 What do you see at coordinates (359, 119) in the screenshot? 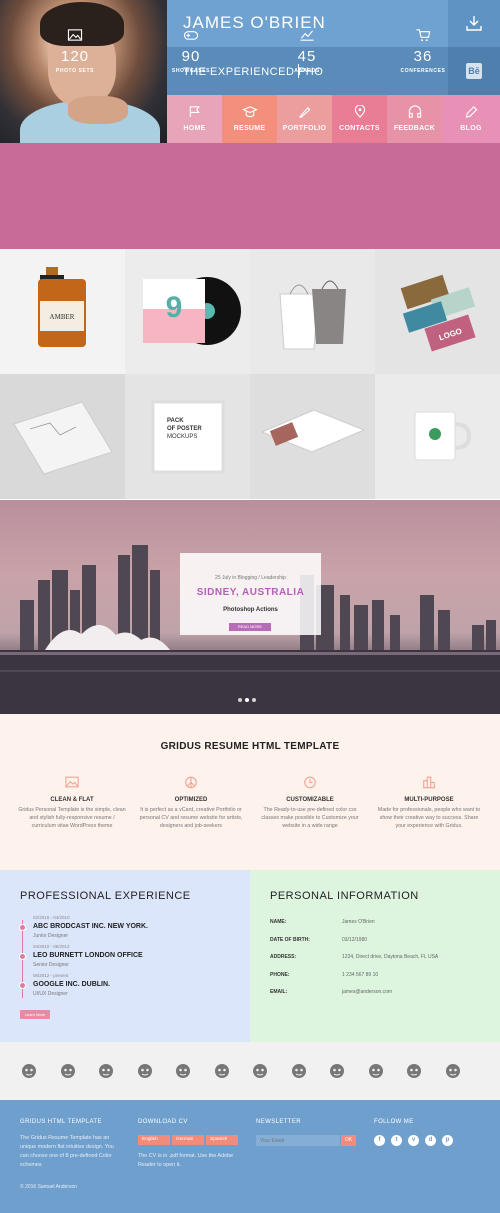
I see `nav-item-contacts: CONTACTS` at bounding box center [359, 119].